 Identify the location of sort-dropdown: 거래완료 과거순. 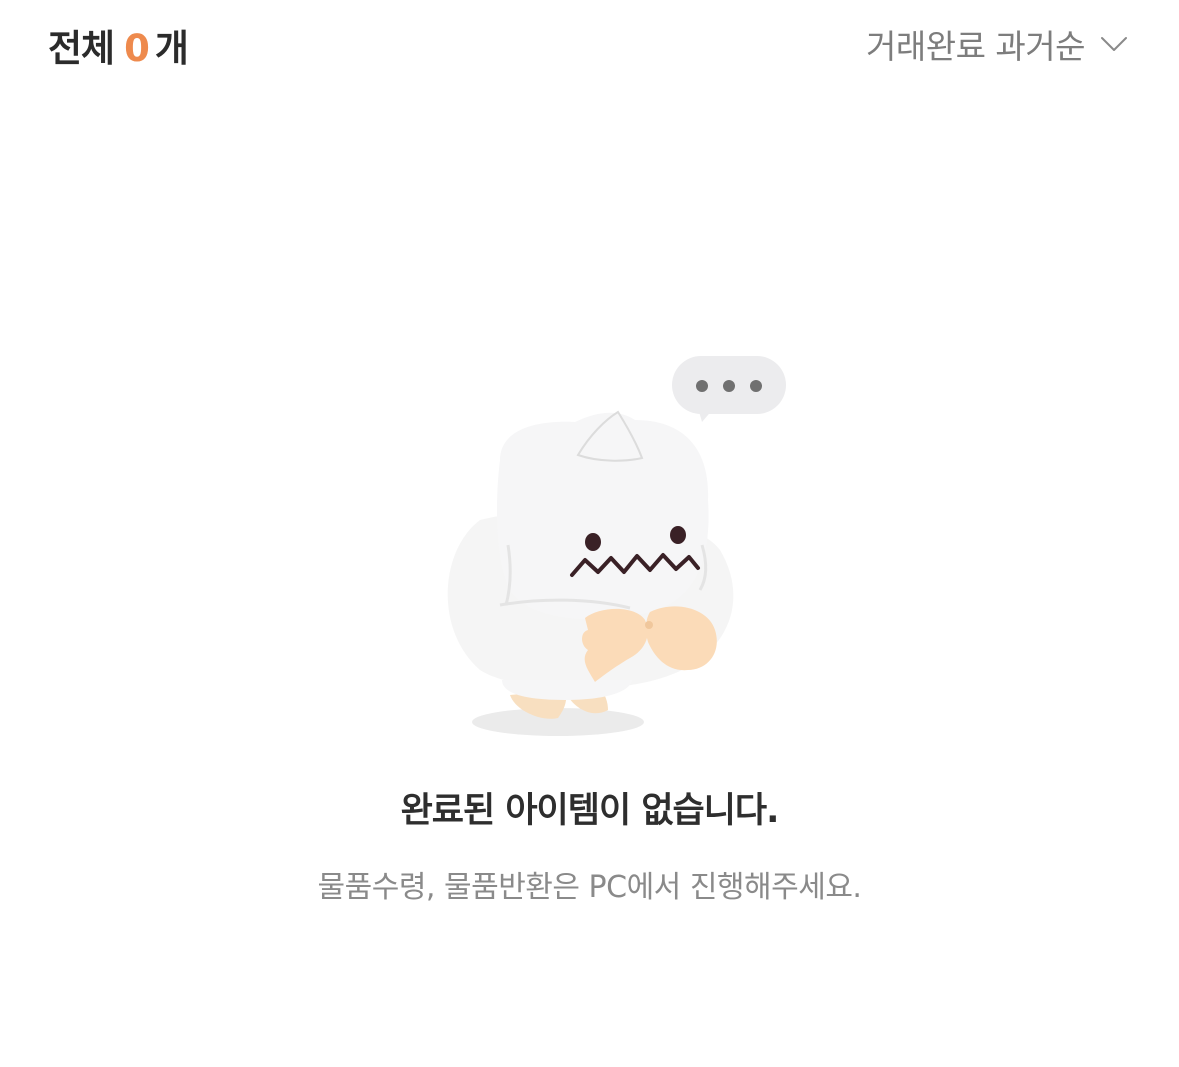
(996, 44).